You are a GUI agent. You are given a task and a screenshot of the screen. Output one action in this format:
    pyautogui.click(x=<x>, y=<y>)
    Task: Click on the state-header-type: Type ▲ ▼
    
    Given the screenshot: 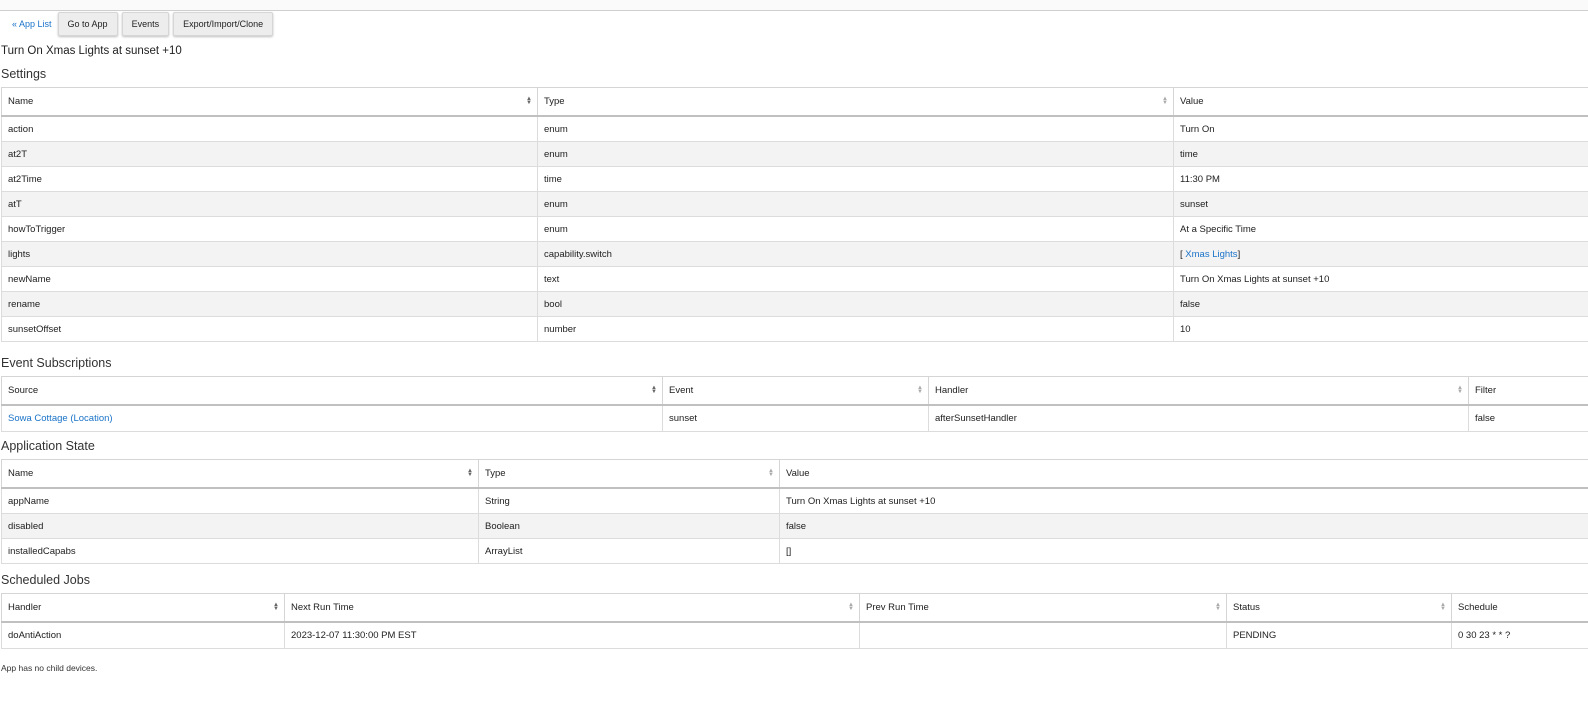 What is the action you would take?
    pyautogui.click(x=629, y=474)
    